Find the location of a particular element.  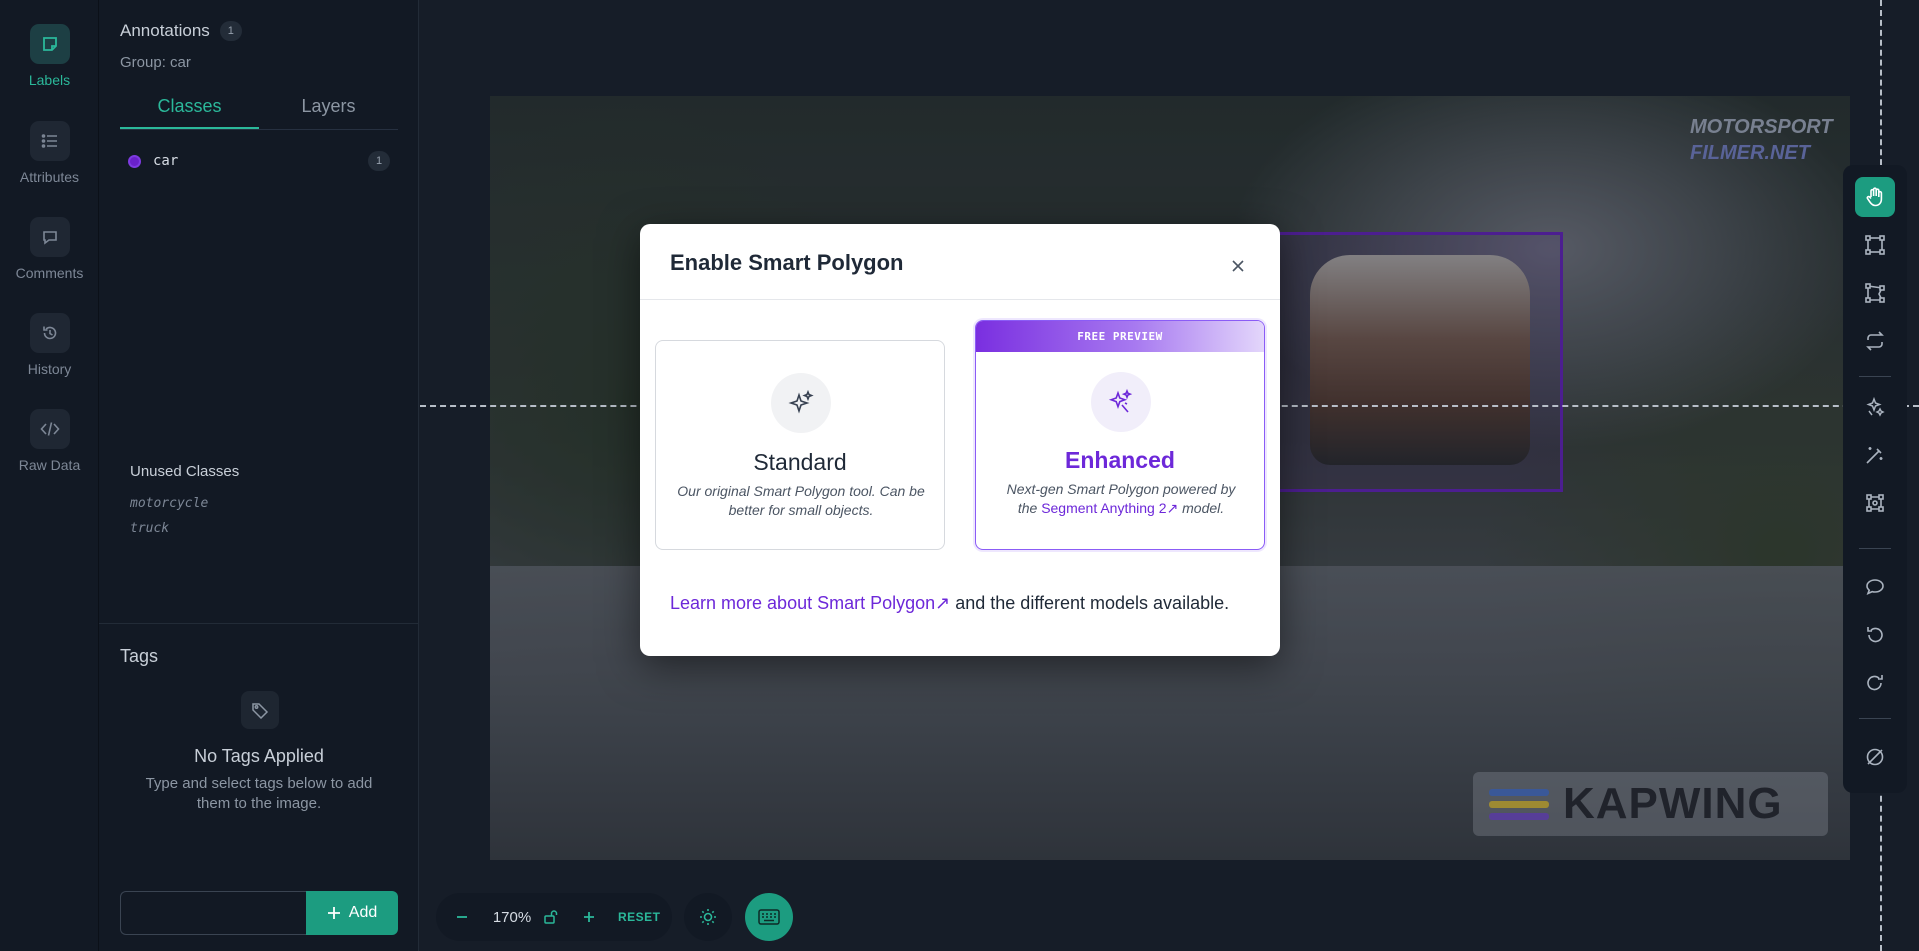

zoom-controls: 170% RESET is located at coordinates (554, 917).